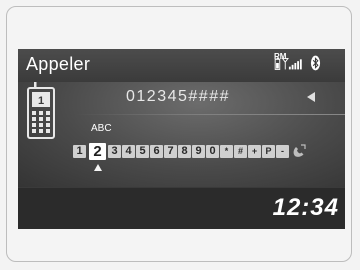 This screenshot has height=270, width=360. What do you see at coordinates (181, 208) in the screenshot?
I see `bottom-bar: 12:34` at bounding box center [181, 208].